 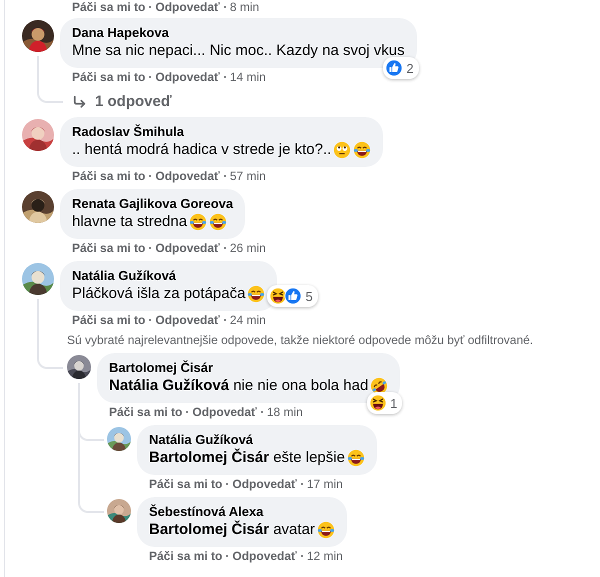 What do you see at coordinates (80, 101) in the screenshot?
I see `reply-arrow-icon` at bounding box center [80, 101].